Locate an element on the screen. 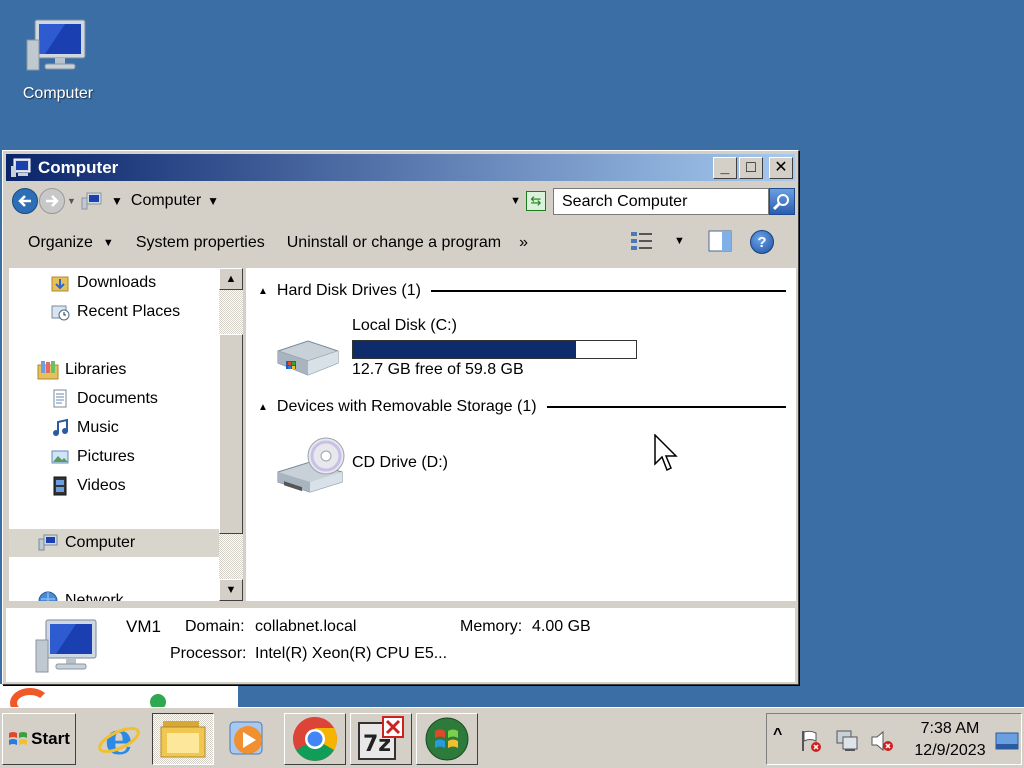 Image resolution: width=1024 pixels, height=768 pixels. internet-explorer-icon: e is located at coordinates (119, 739).